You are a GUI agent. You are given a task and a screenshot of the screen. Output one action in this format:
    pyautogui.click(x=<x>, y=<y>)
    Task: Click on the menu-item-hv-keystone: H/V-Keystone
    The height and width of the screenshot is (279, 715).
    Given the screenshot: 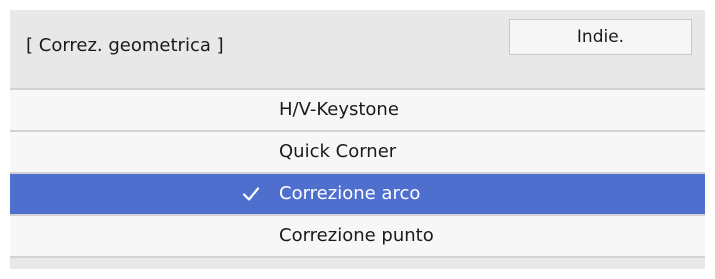 What is the action you would take?
    pyautogui.click(x=357, y=110)
    